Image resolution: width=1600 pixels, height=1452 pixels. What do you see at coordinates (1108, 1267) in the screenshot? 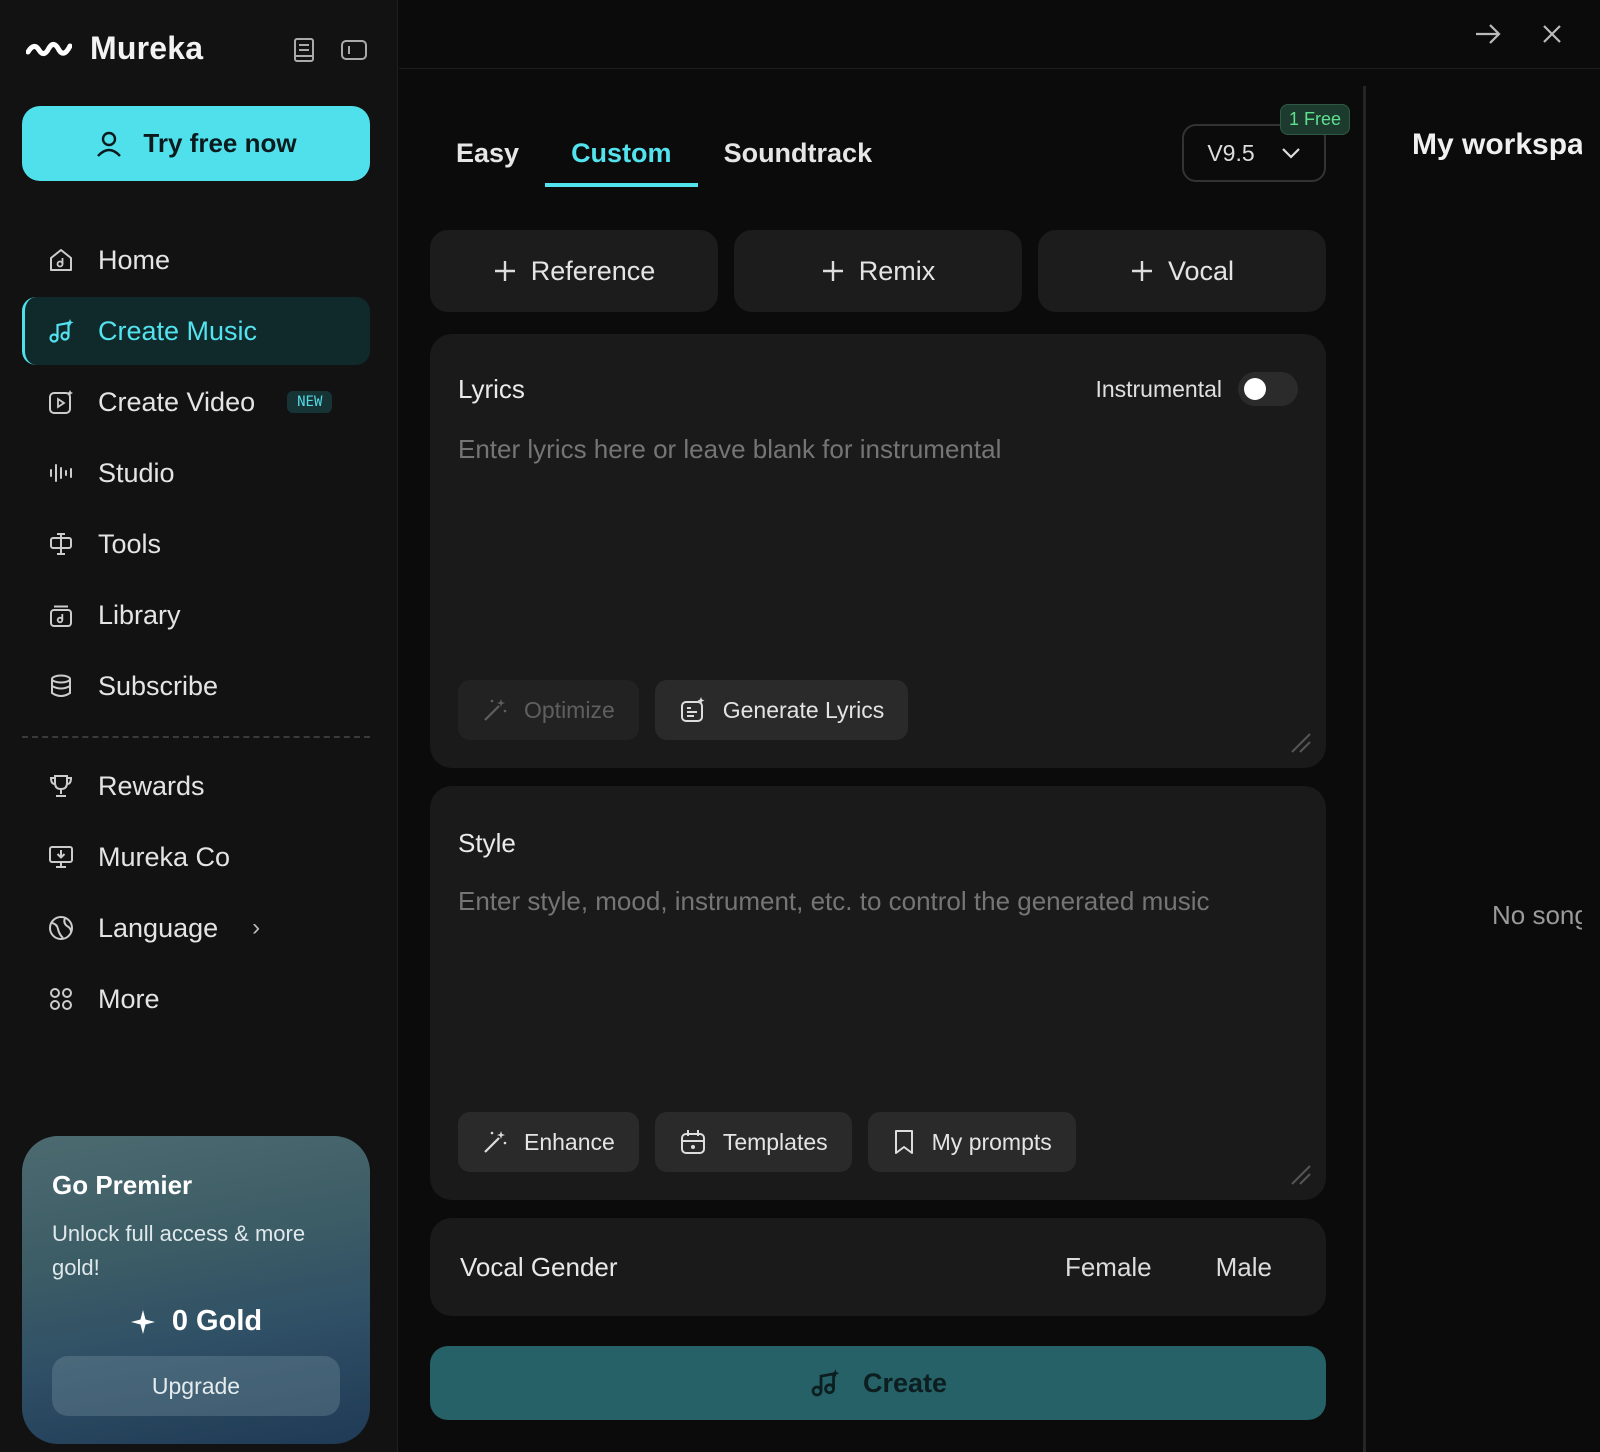
I see `vocal-gender-female: Female` at bounding box center [1108, 1267].